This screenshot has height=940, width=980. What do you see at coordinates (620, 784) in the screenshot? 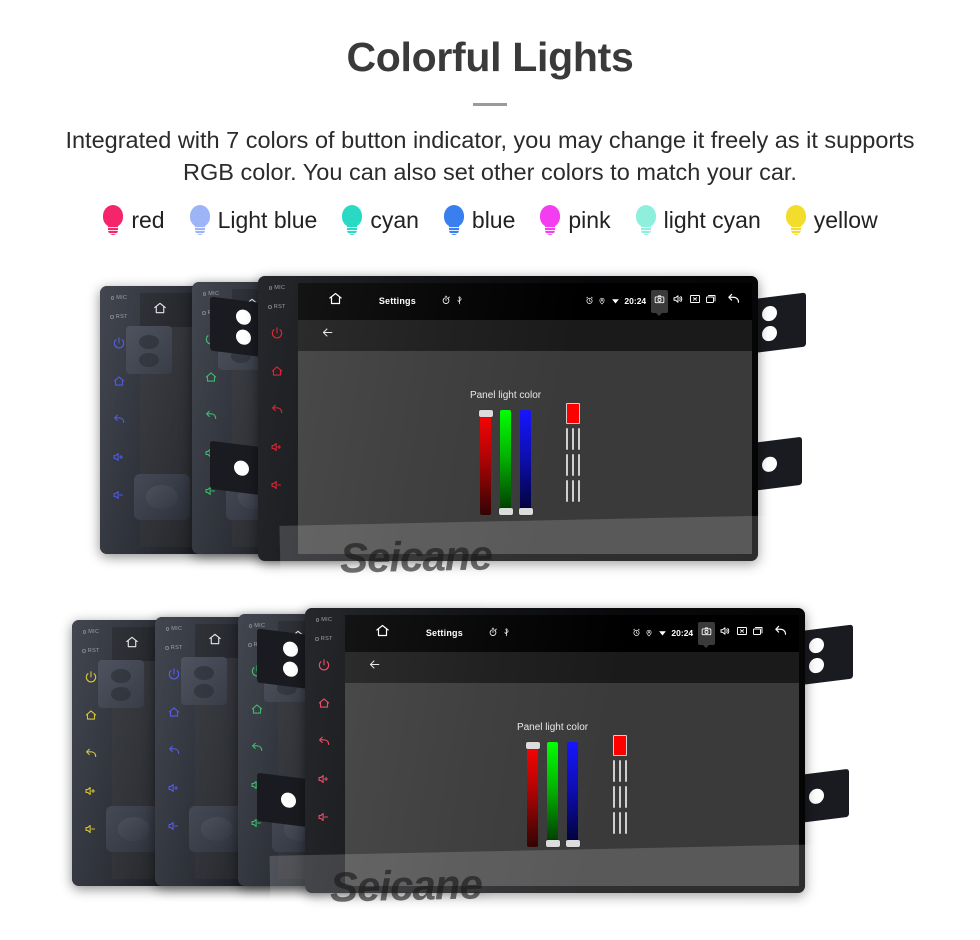
I see `color-swatch-group` at bounding box center [620, 784].